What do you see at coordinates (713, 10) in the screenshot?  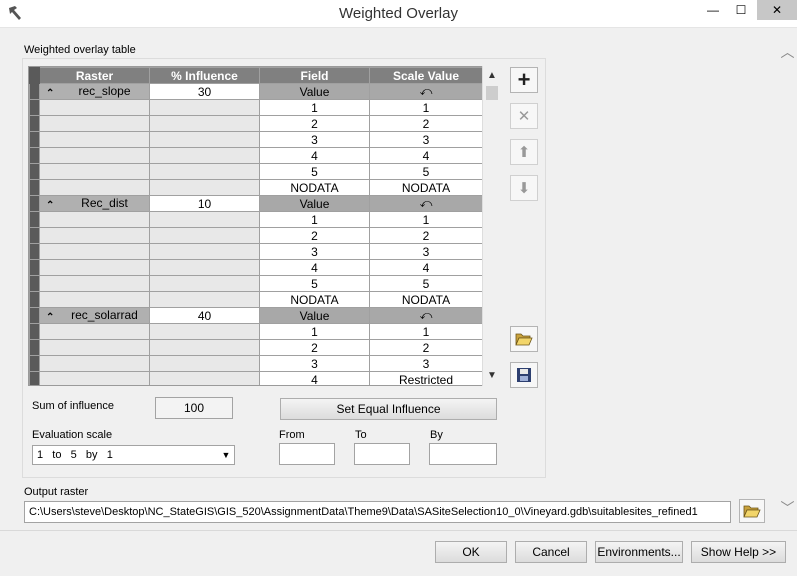 I see `minimize-button: —` at bounding box center [713, 10].